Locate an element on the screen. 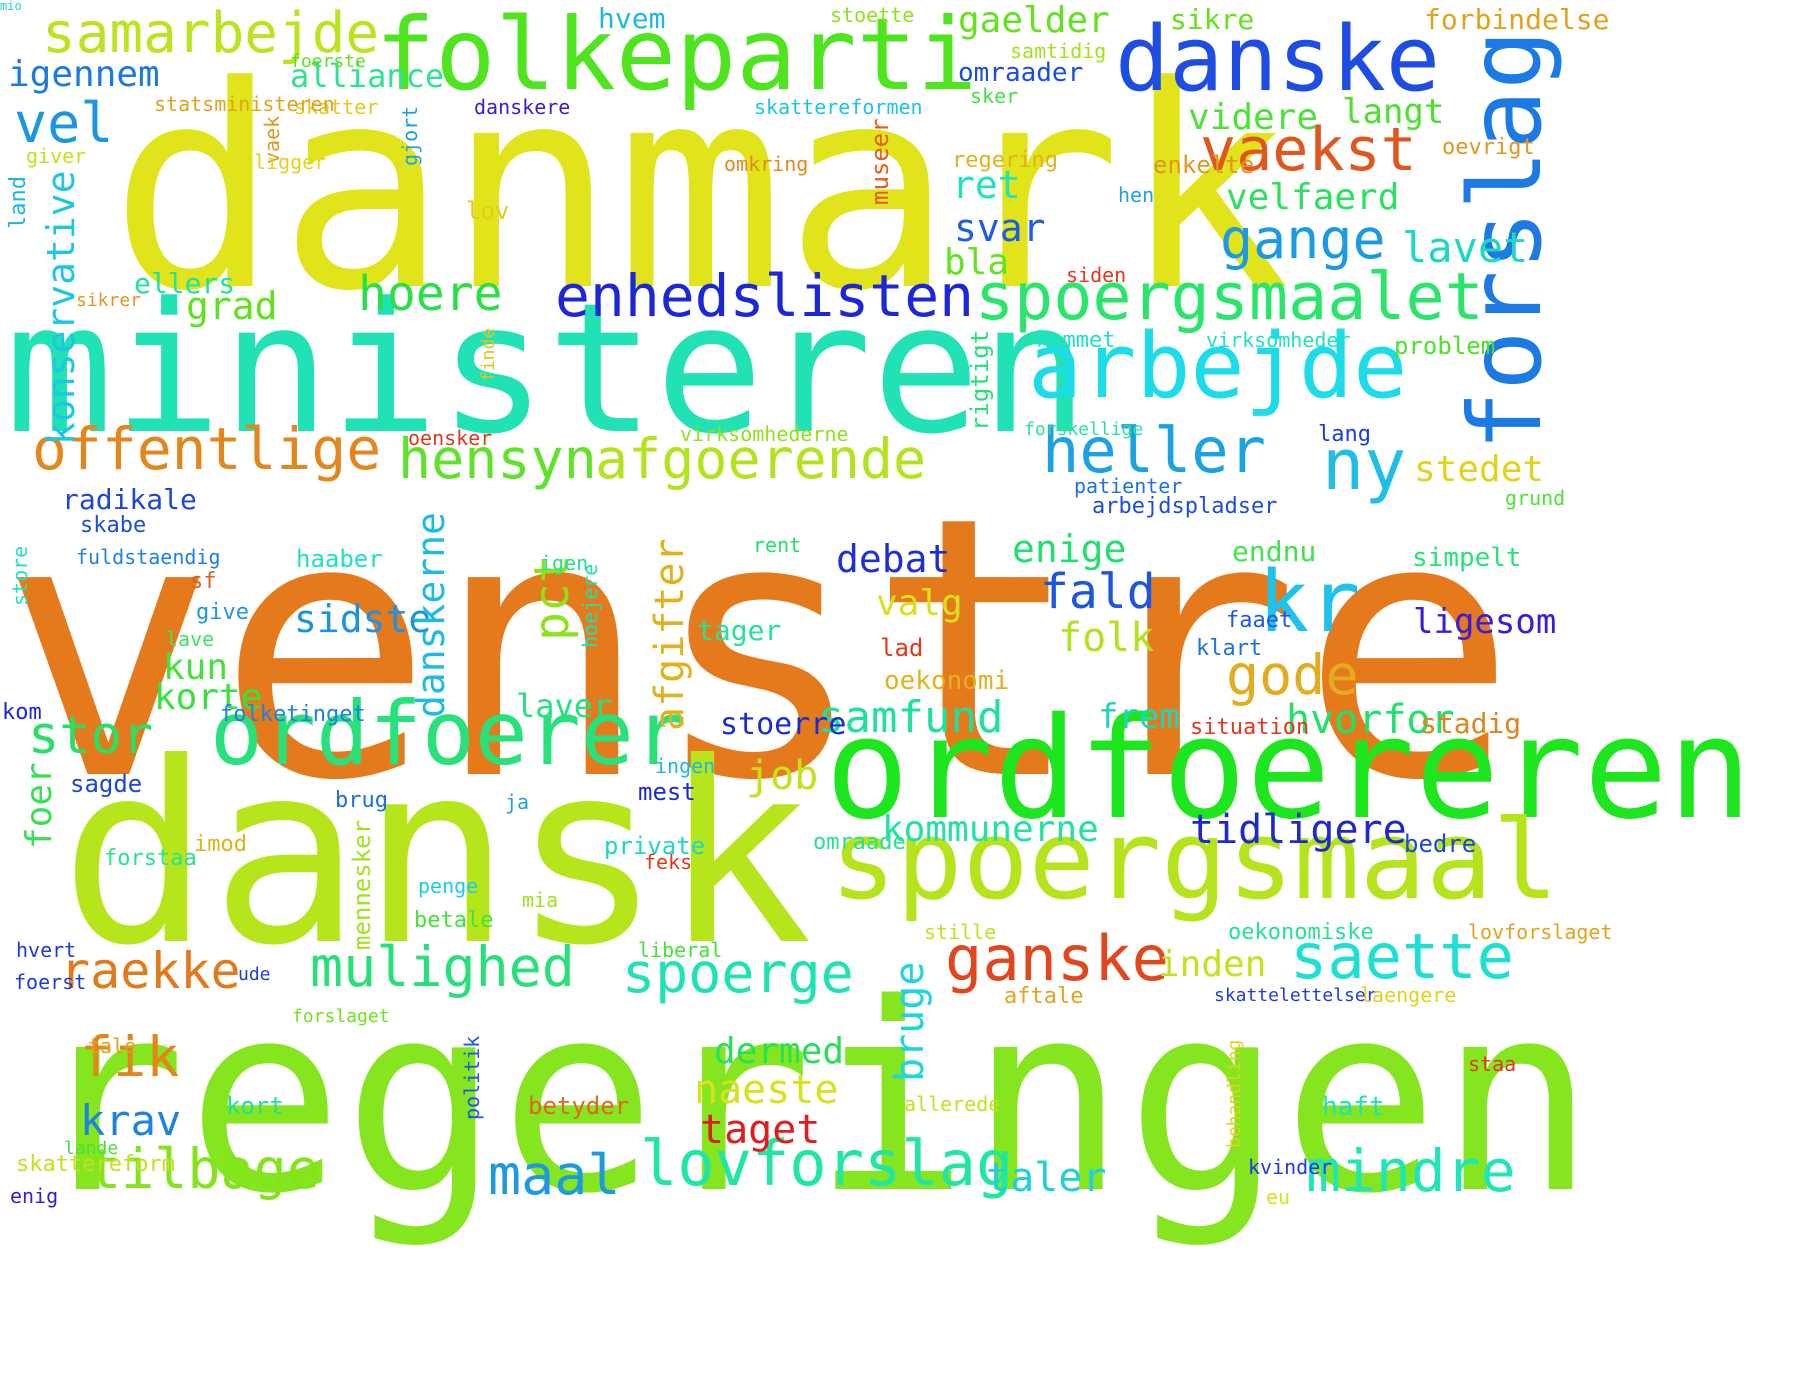  word-stoerre: stoerre is located at coordinates (783, 724).